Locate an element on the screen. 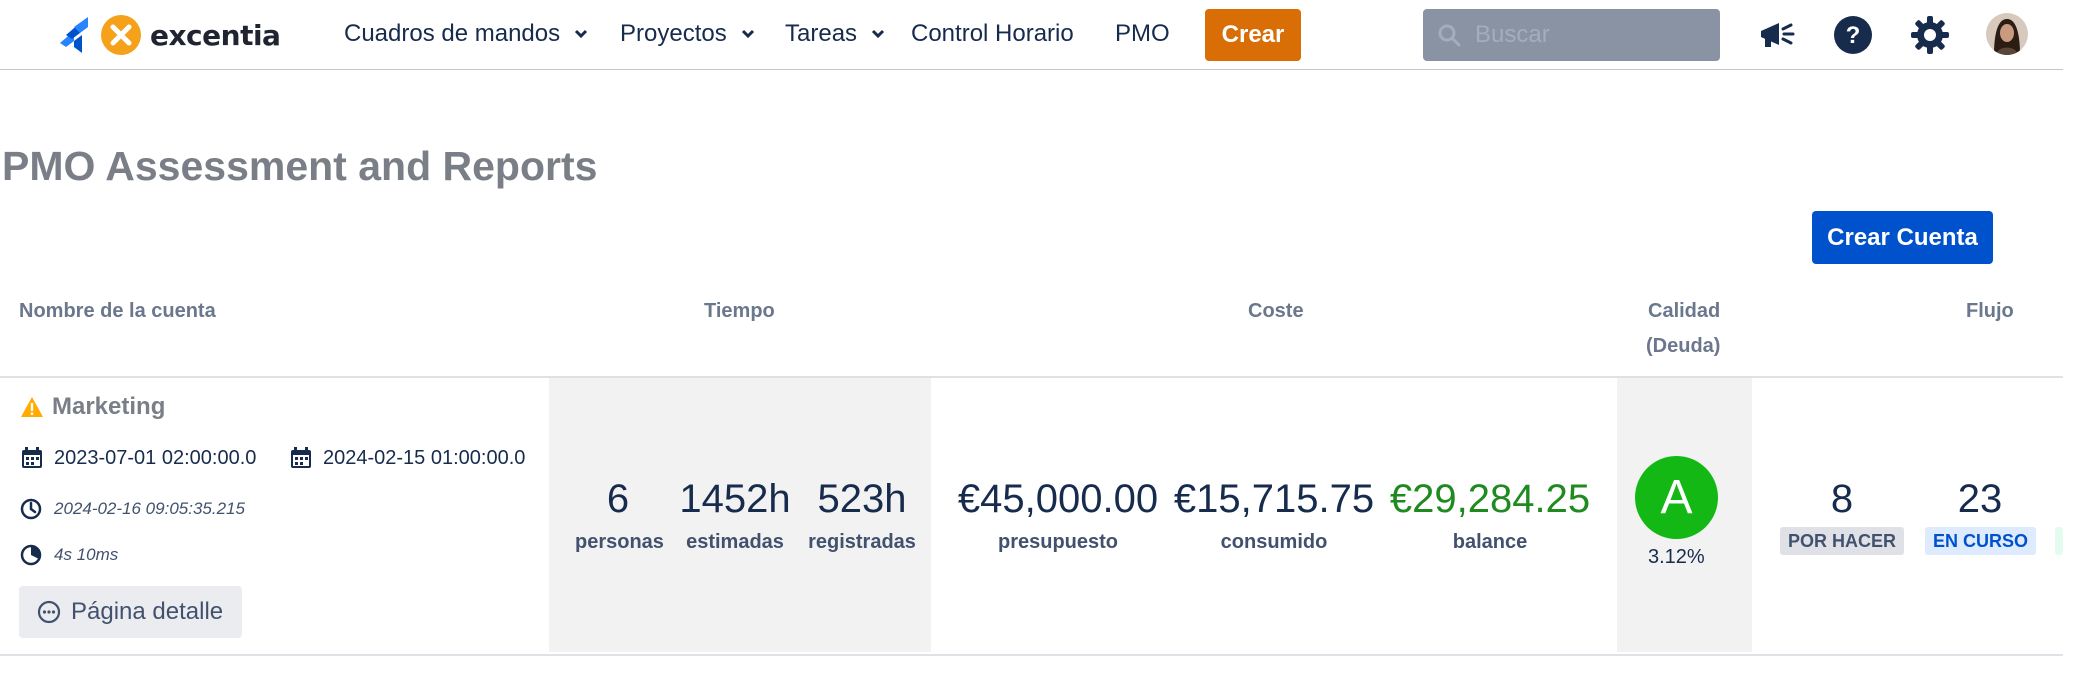  start-date: 2023-07-01 02:00:00.0 is located at coordinates (138, 458).